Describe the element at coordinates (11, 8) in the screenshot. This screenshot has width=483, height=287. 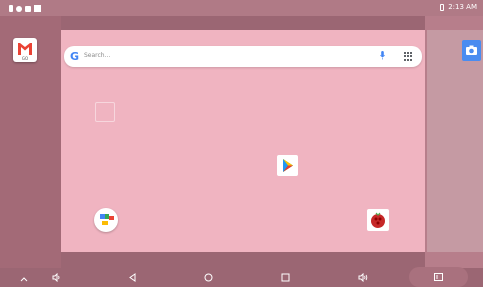
I see `sim-icon` at that location.